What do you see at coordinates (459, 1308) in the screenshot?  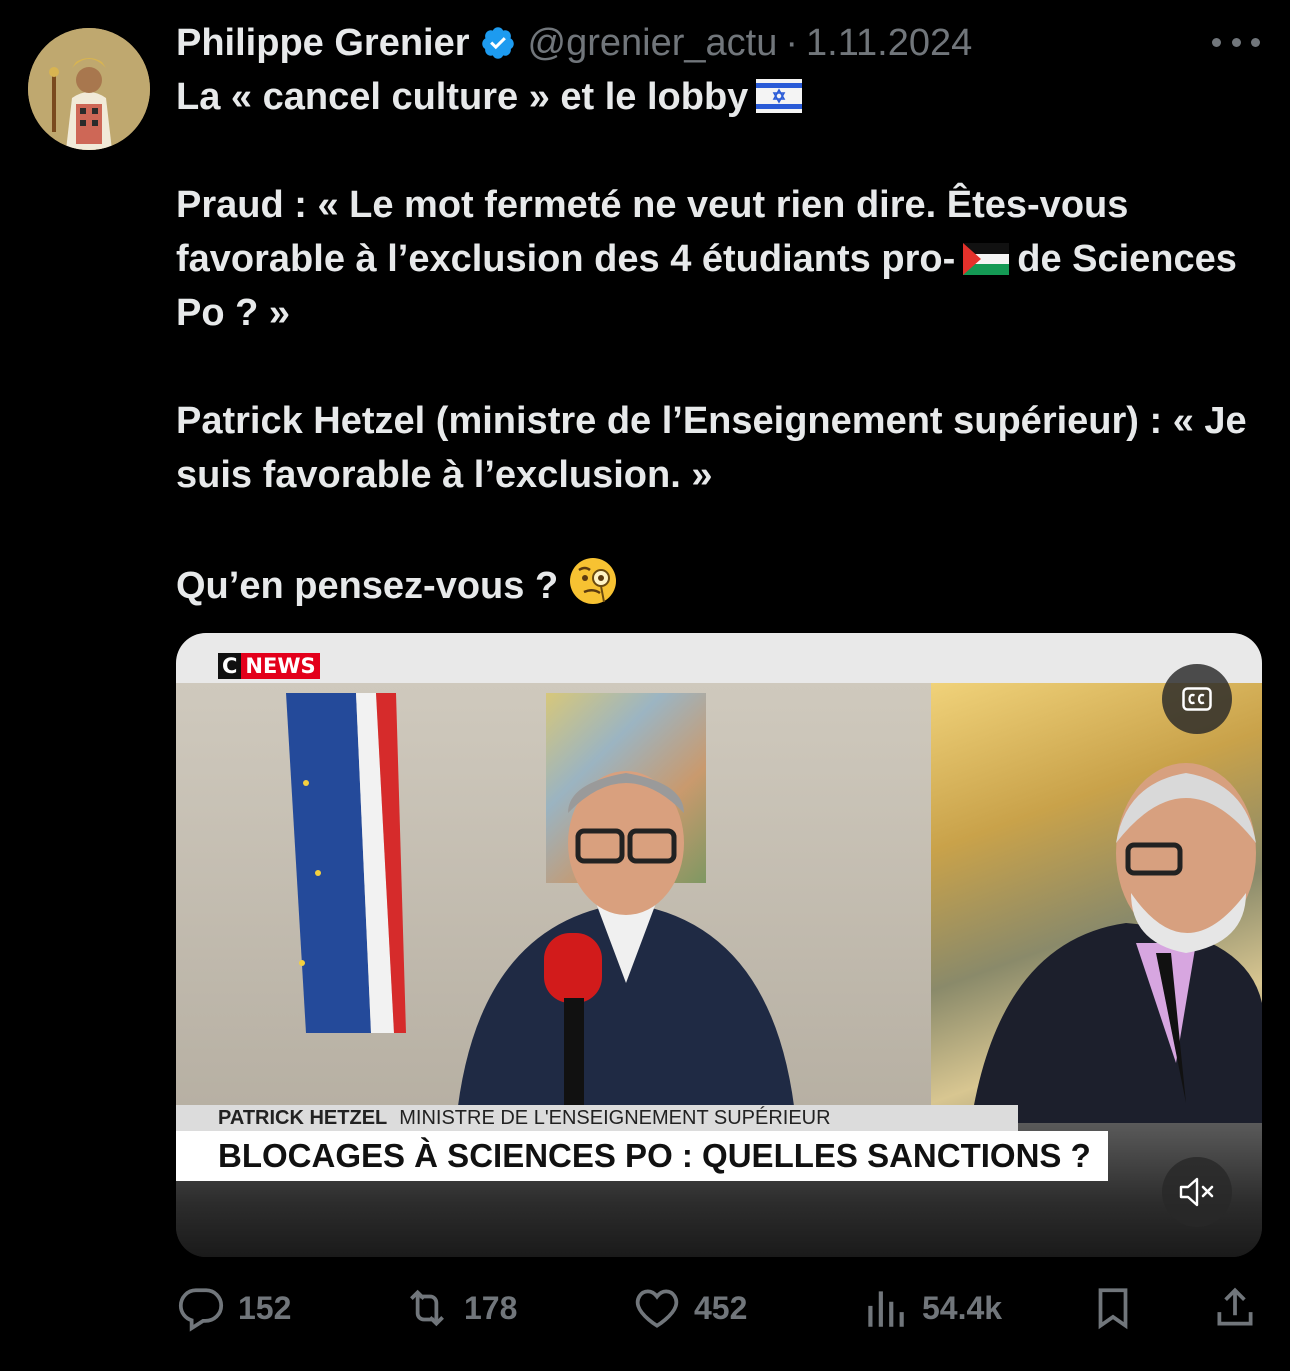 I see `repost-button: 178` at bounding box center [459, 1308].